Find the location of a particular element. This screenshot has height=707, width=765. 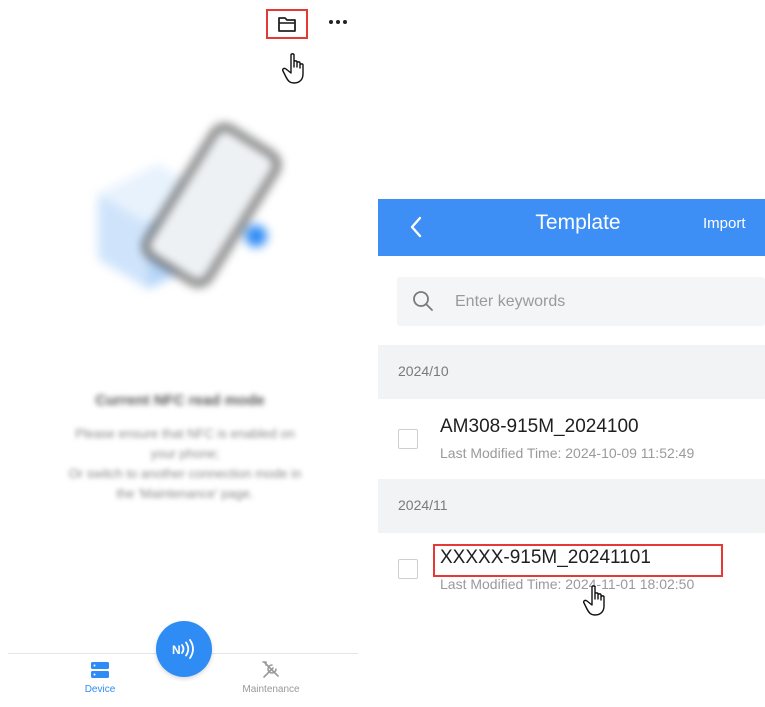

more-menu-button is located at coordinates (338, 22).